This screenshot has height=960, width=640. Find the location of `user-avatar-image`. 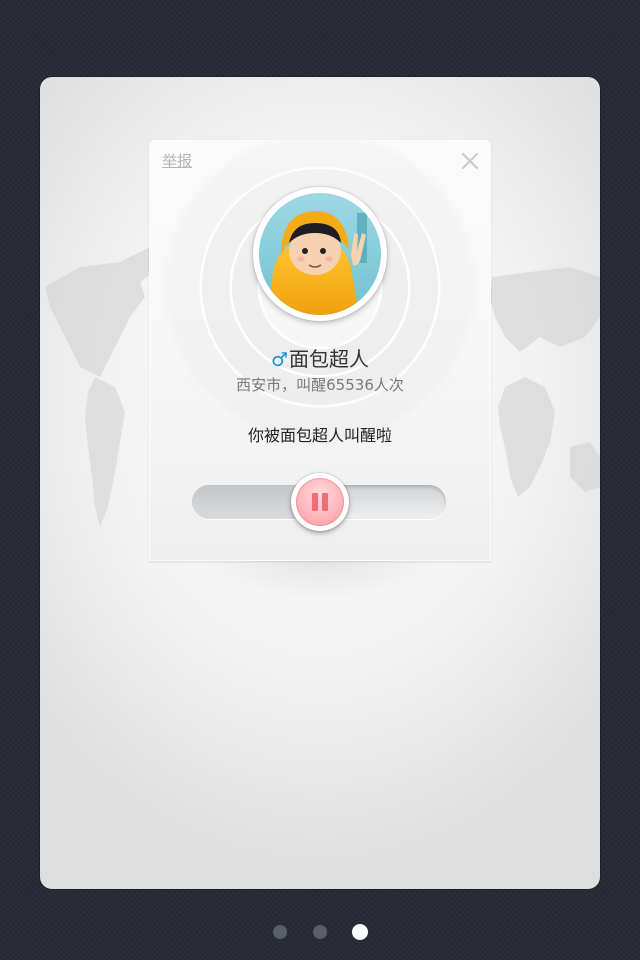

user-avatar-image is located at coordinates (320, 254).